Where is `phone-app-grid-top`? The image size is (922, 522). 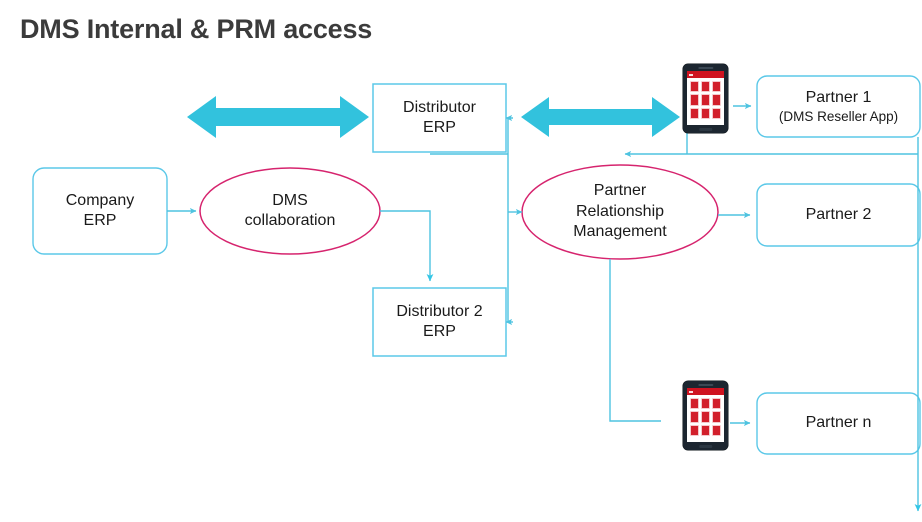
phone-app-grid-top is located at coordinates (705, 99).